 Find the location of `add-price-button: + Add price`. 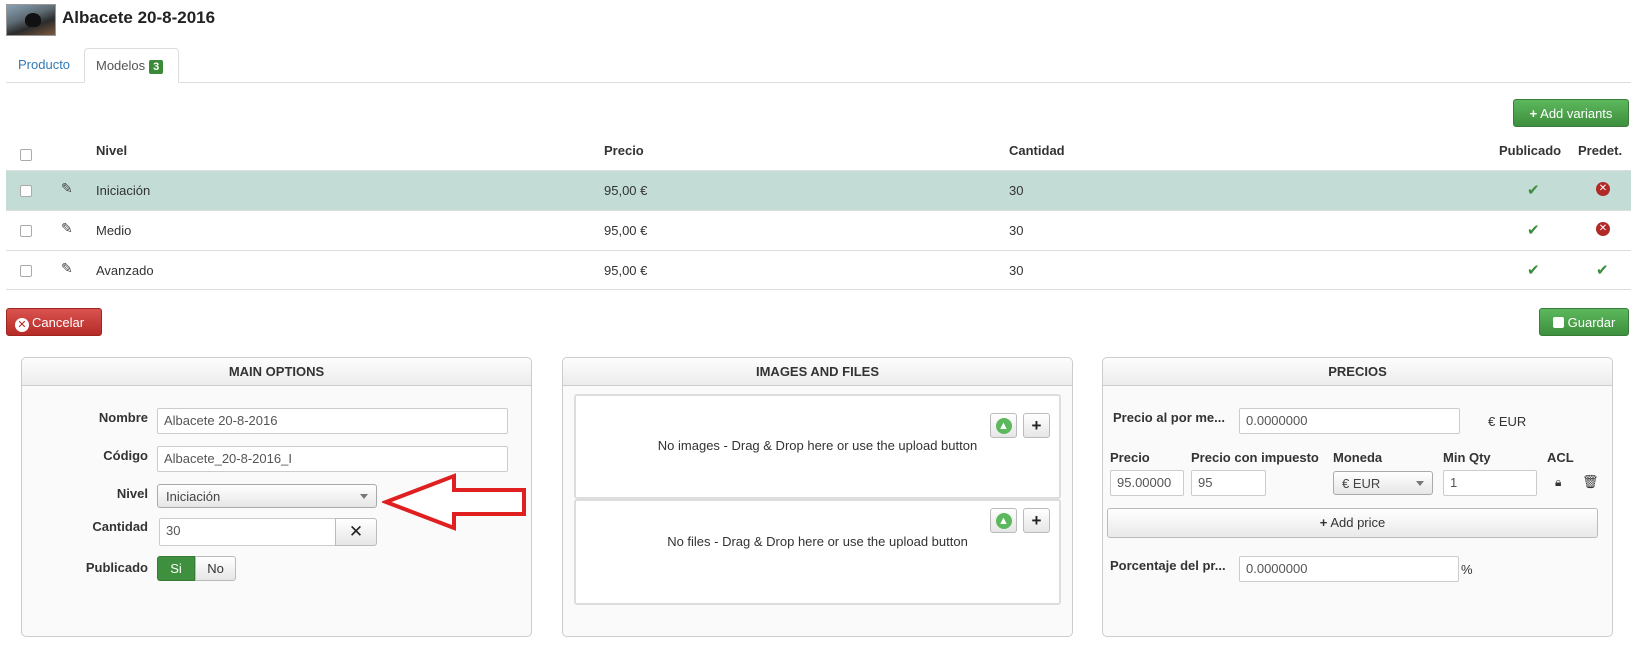

add-price-button: + Add price is located at coordinates (1352, 523).